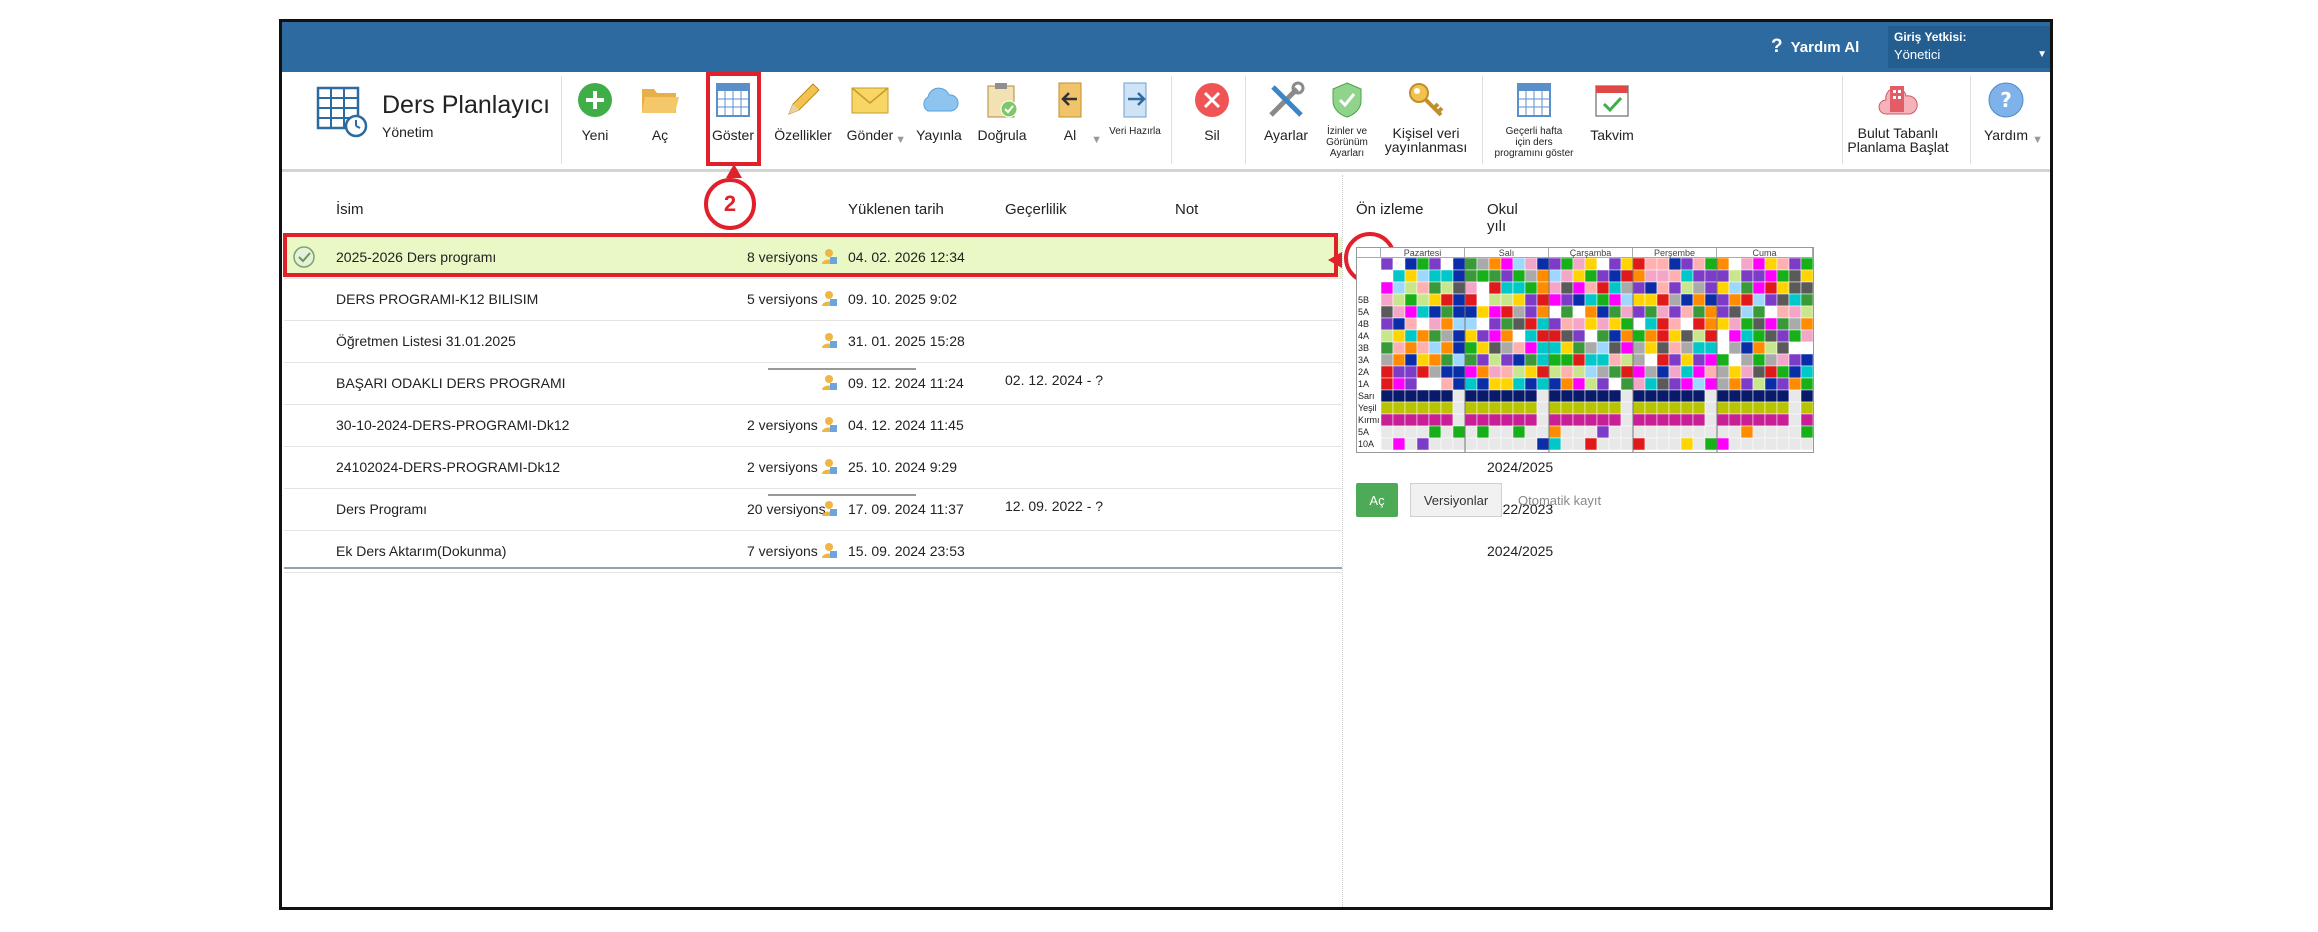  What do you see at coordinates (453, 425) in the screenshot?
I see `row-name: 30-10-2024-DERS-PROGRAMI-Dk12` at bounding box center [453, 425].